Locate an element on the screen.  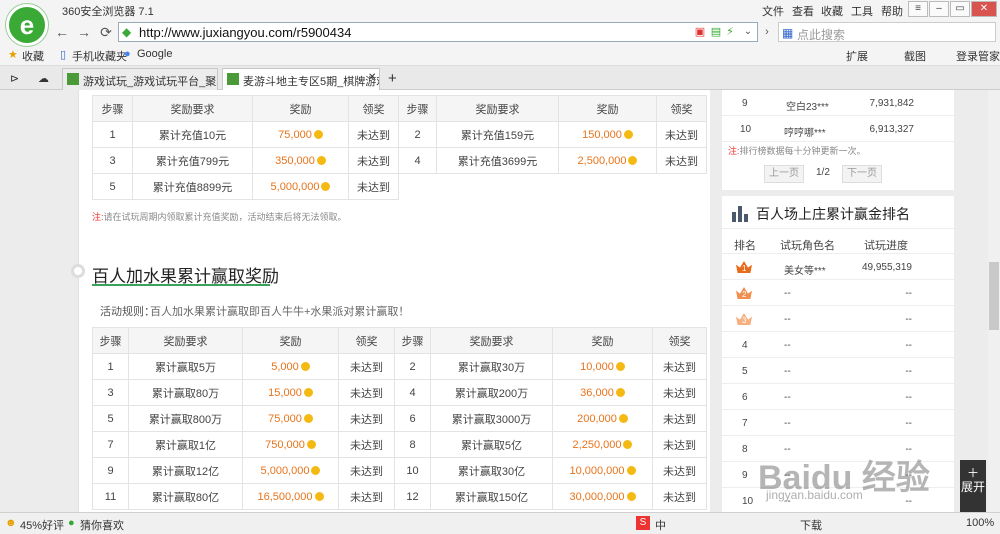
google-icon: ● is located at coordinates (127, 54).